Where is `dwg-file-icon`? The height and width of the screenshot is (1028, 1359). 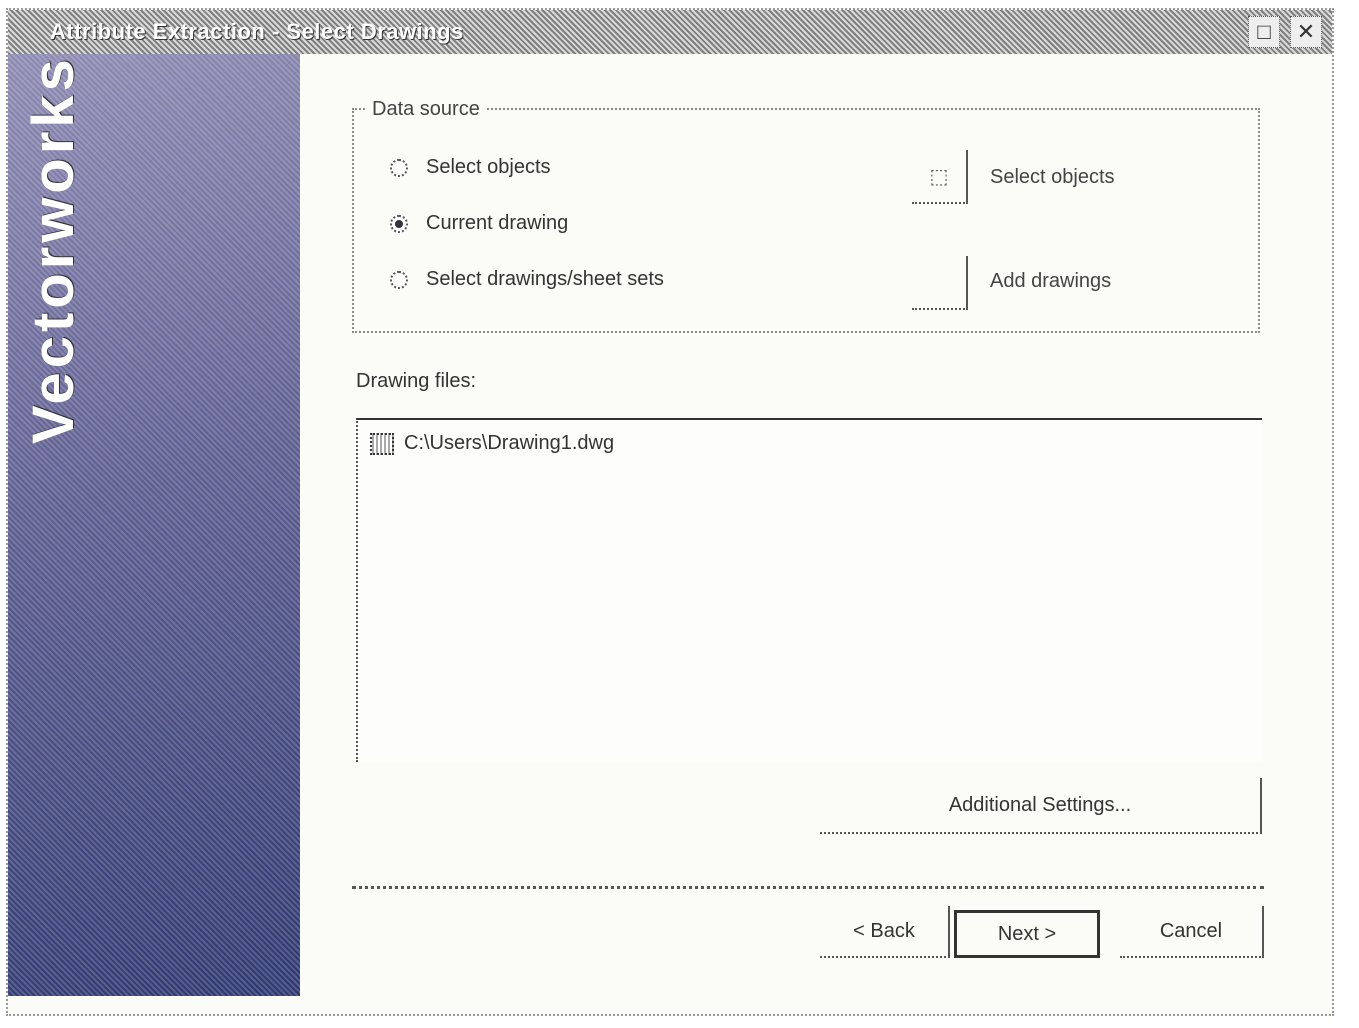 dwg-file-icon is located at coordinates (382, 443).